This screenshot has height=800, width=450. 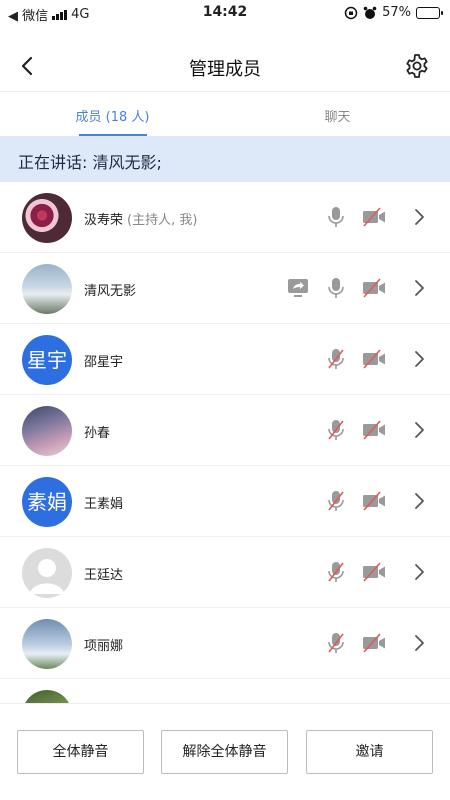 What do you see at coordinates (370, 12) in the screenshot?
I see `alarm-icon` at bounding box center [370, 12].